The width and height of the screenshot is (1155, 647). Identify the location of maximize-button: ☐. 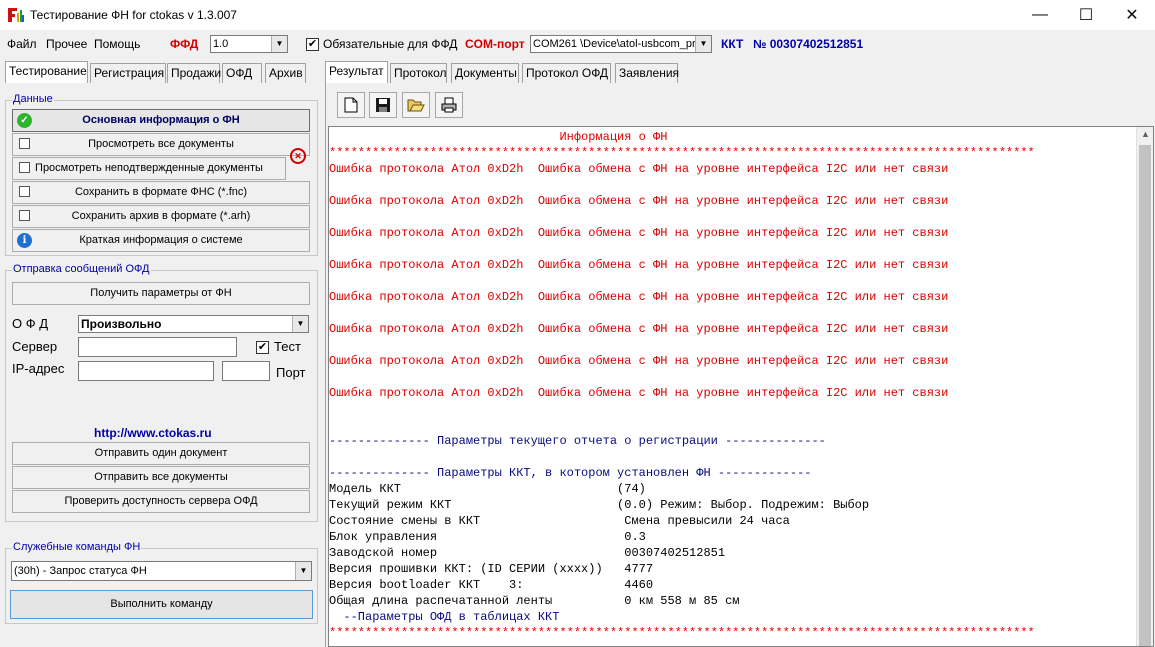
(1086, 15).